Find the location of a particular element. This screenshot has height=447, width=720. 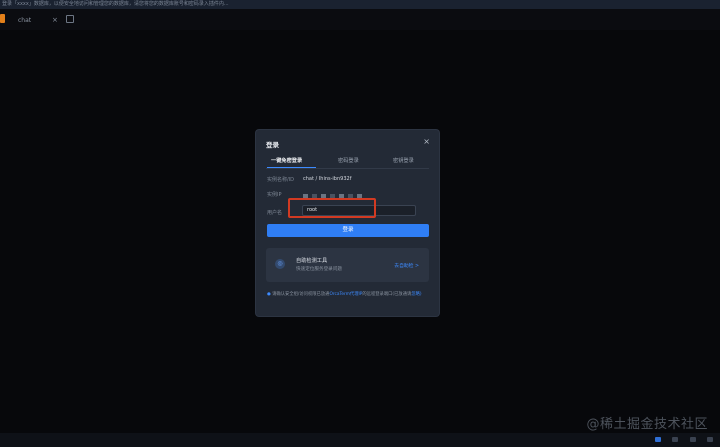

ip-value-masked is located at coordinates (334, 197).